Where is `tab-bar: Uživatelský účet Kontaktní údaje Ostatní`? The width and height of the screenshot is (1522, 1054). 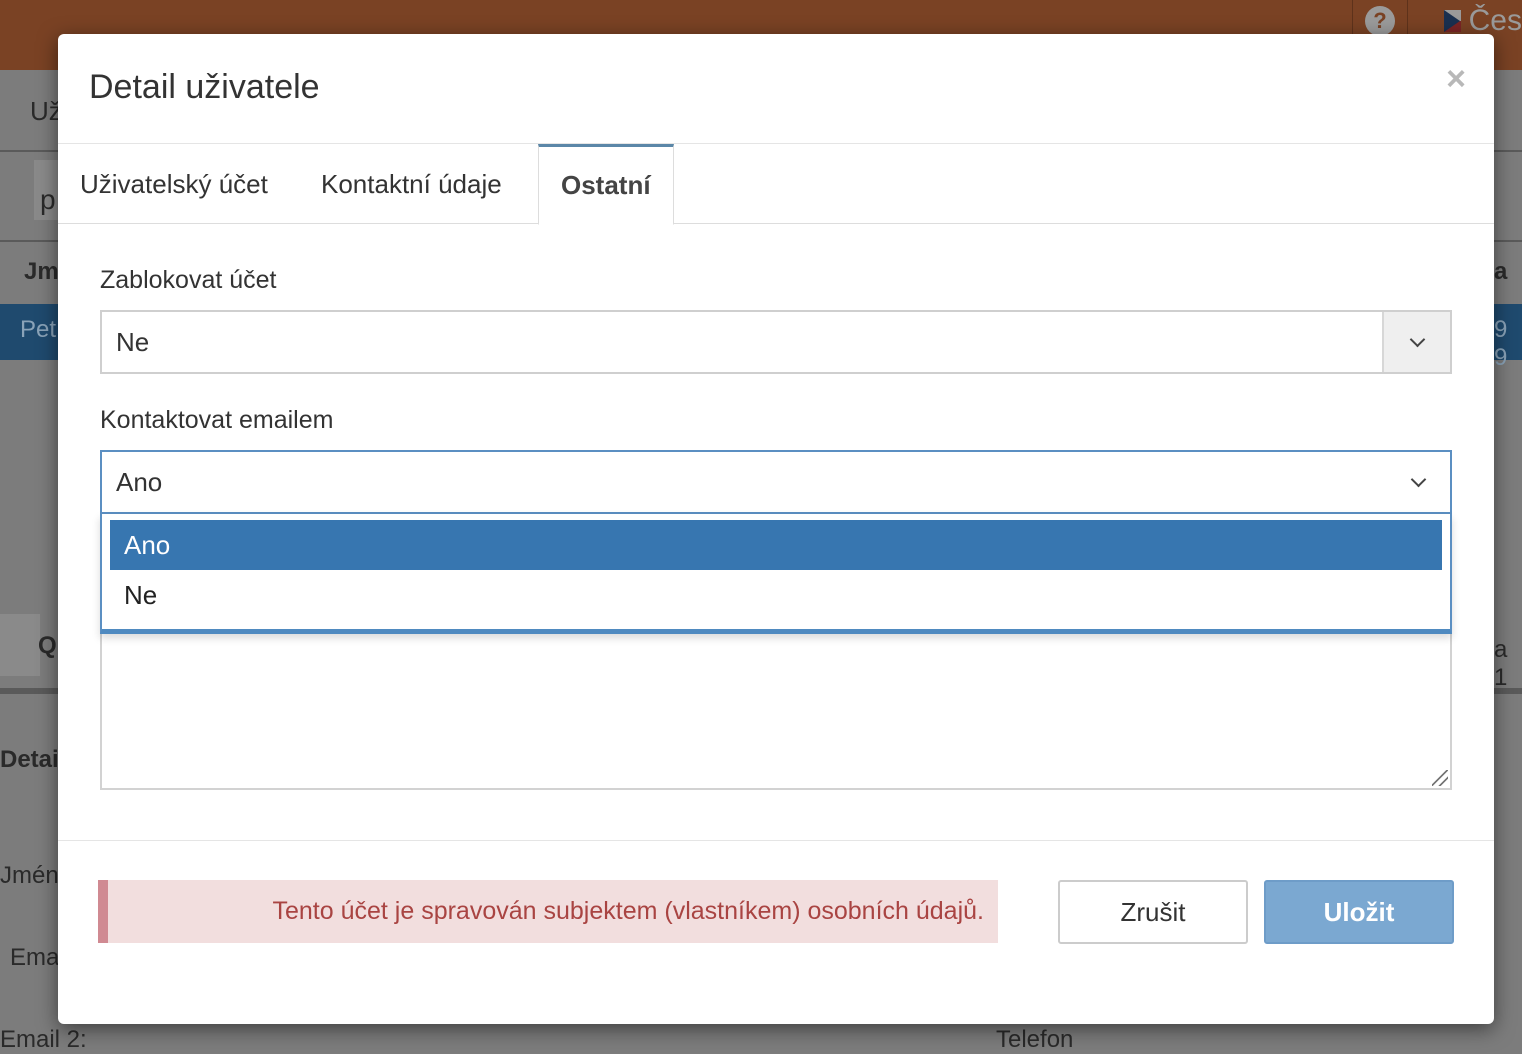
tab-bar: Uživatelský účet Kontaktní údaje Ostatní is located at coordinates (776, 184).